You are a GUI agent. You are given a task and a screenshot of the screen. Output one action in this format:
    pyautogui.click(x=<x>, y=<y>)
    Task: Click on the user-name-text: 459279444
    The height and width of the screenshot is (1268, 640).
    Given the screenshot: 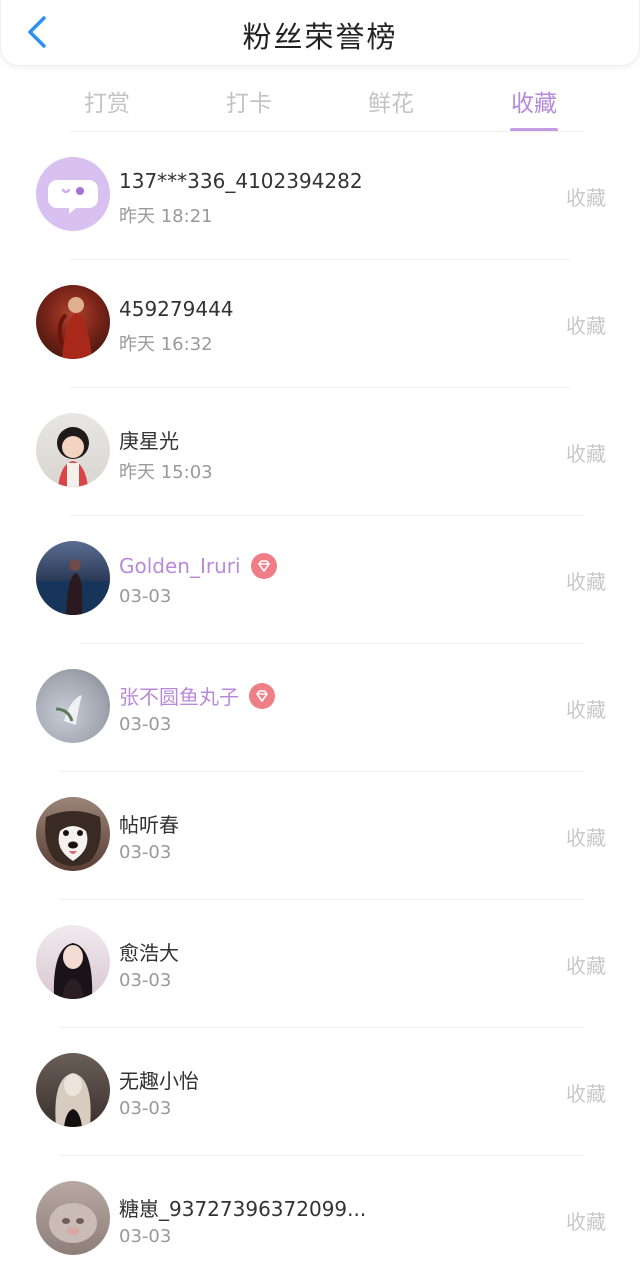 What is the action you would take?
    pyautogui.click(x=176, y=309)
    